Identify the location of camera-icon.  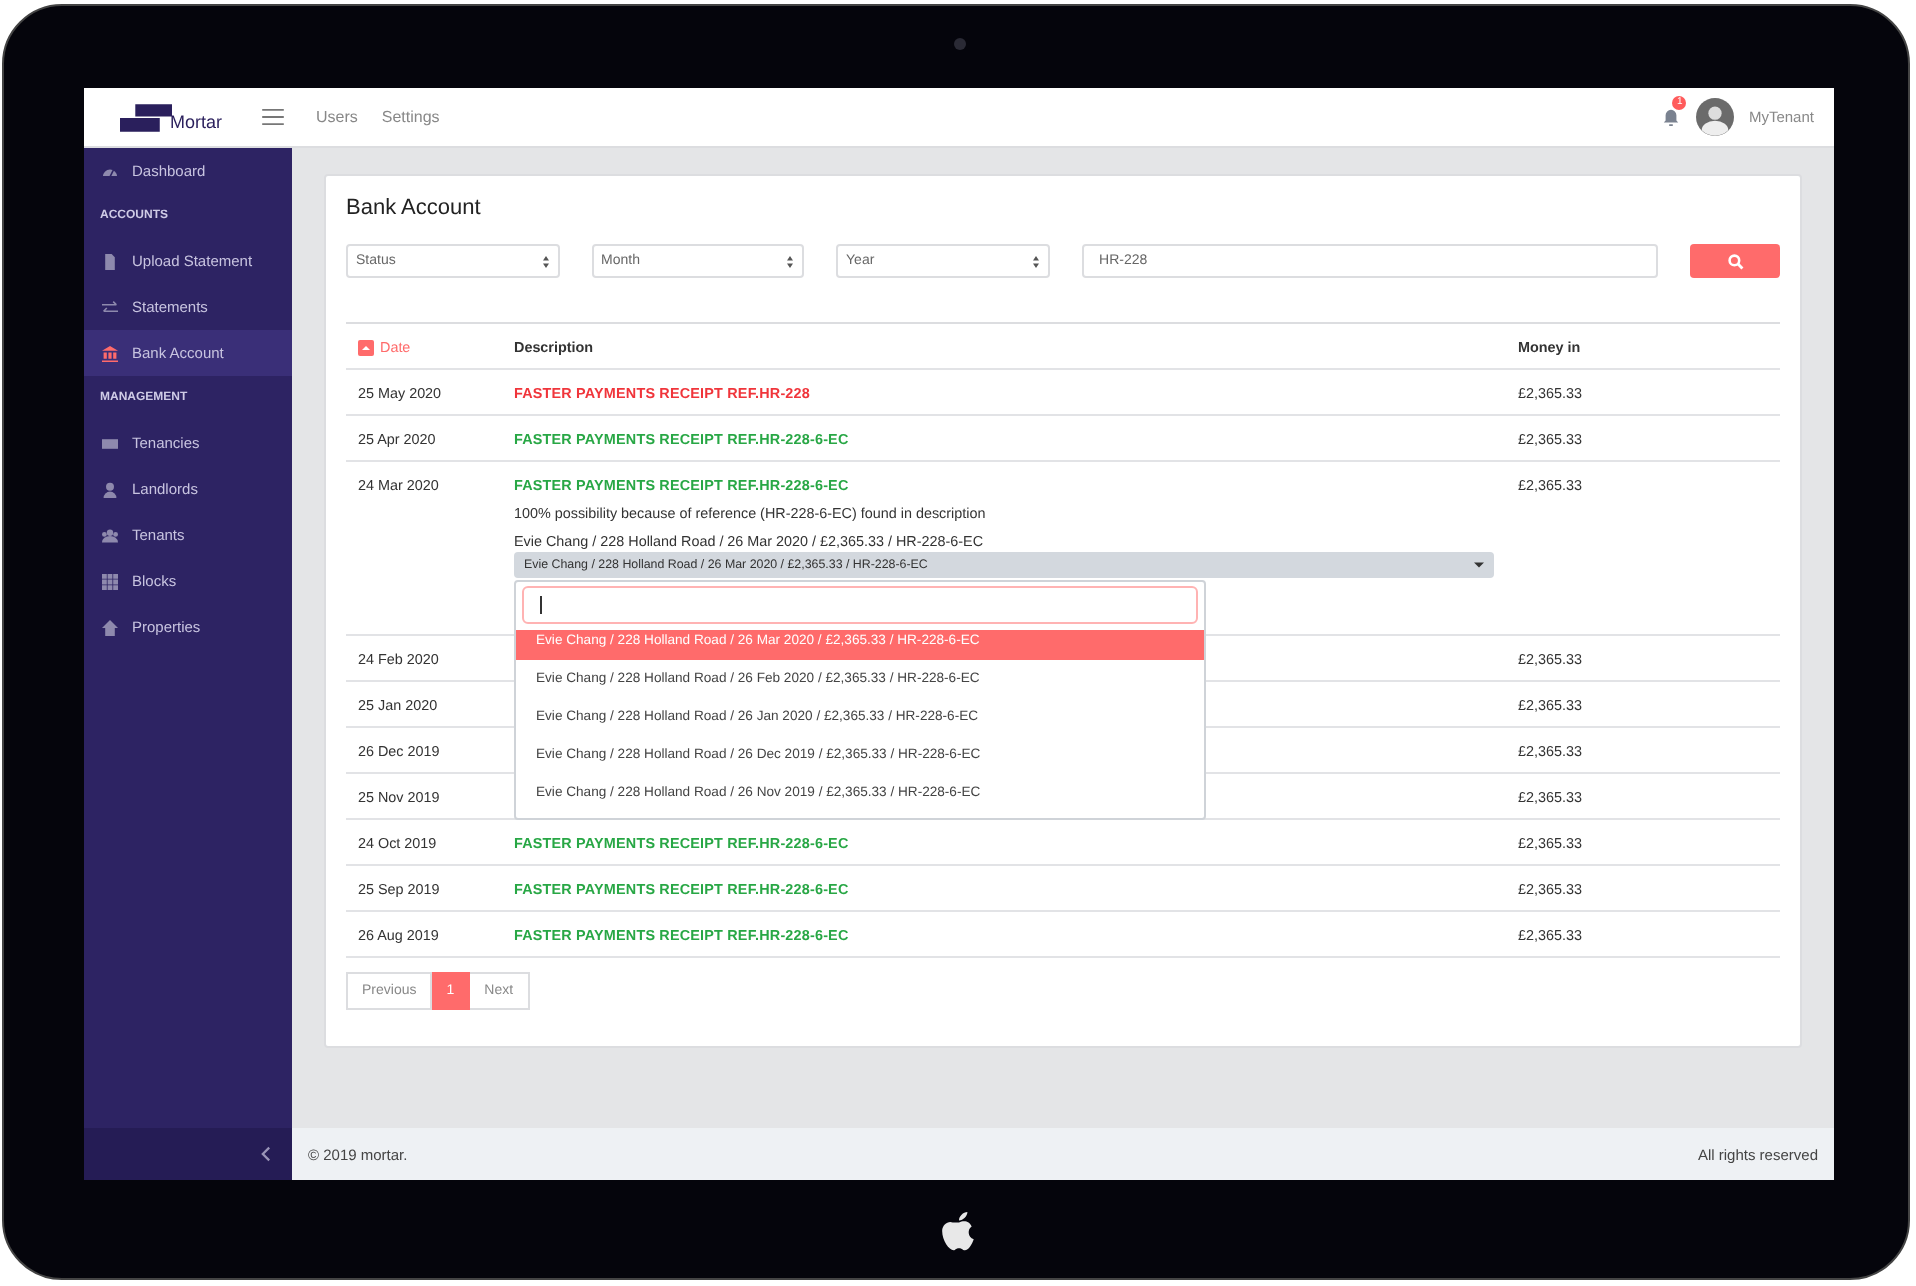
(960, 44).